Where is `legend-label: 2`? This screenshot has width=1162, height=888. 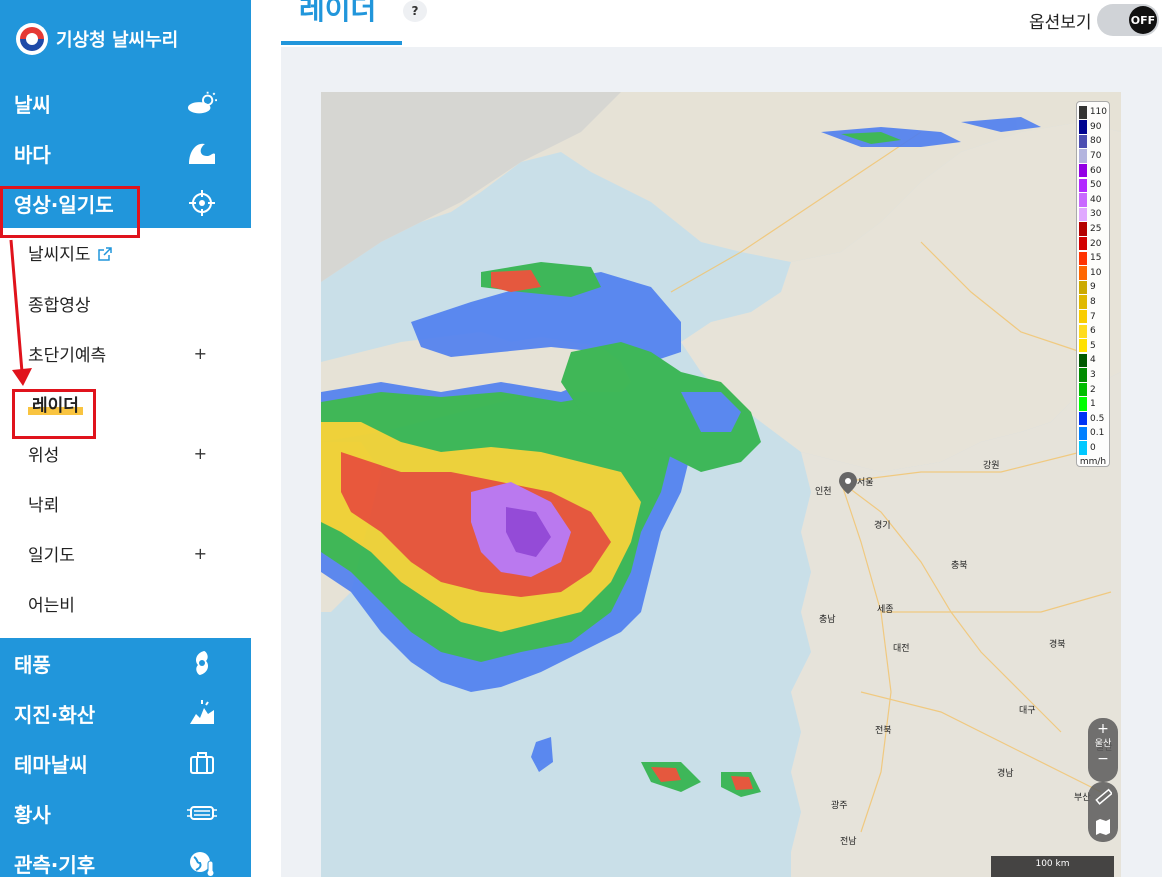 legend-label: 2 is located at coordinates (1093, 389).